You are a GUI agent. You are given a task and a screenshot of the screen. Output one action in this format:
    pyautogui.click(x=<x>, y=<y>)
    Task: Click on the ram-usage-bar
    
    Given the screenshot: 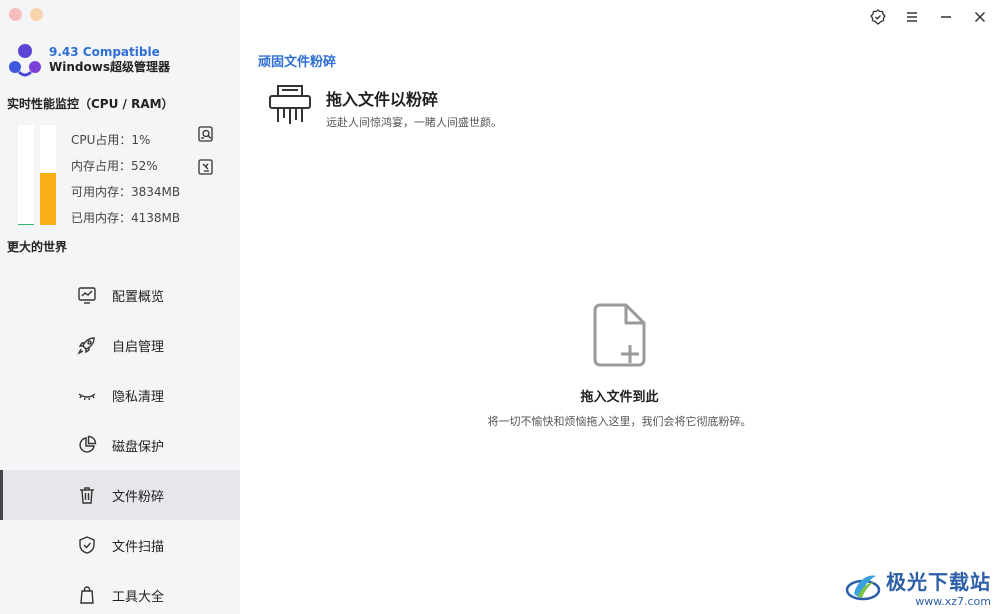 What is the action you would take?
    pyautogui.click(x=48, y=175)
    